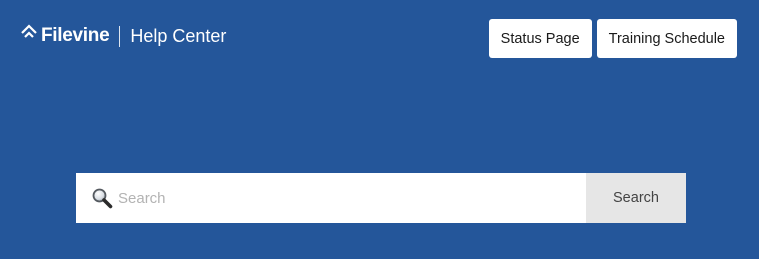 This screenshot has width=759, height=259. What do you see at coordinates (666, 38) in the screenshot?
I see `training-schedule-button: Training Schedule` at bounding box center [666, 38].